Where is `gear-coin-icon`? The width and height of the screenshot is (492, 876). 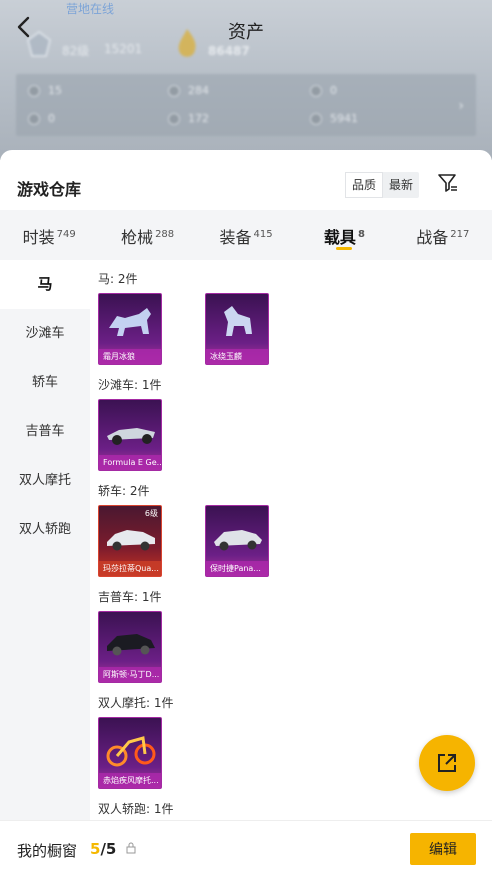
gear-coin-icon is located at coordinates (174, 90).